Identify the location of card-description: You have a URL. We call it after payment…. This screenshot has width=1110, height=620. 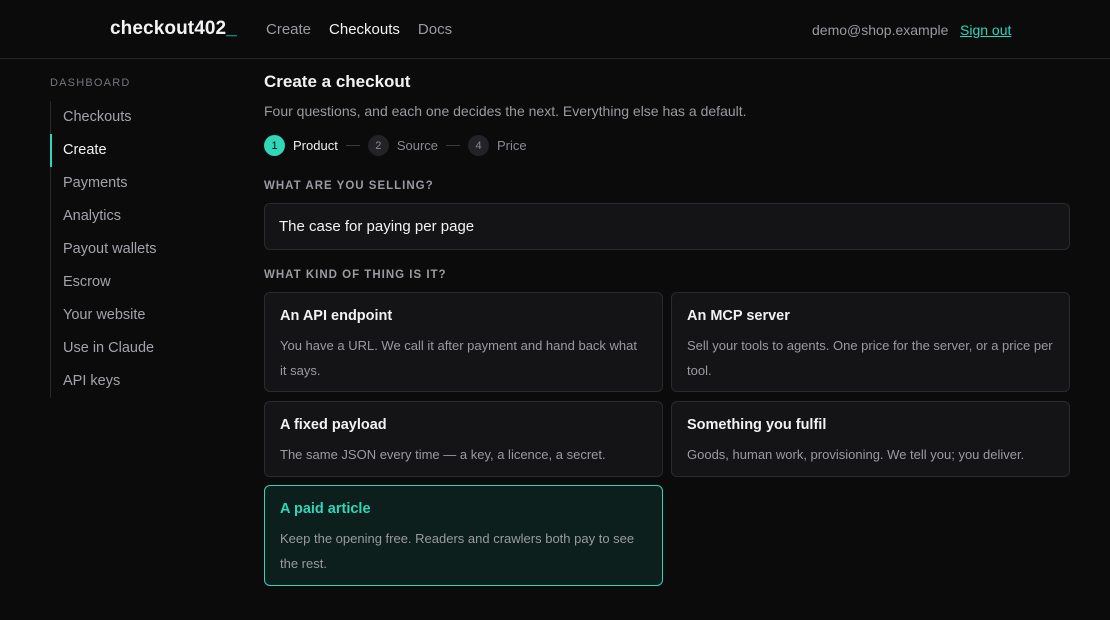
(458, 358).